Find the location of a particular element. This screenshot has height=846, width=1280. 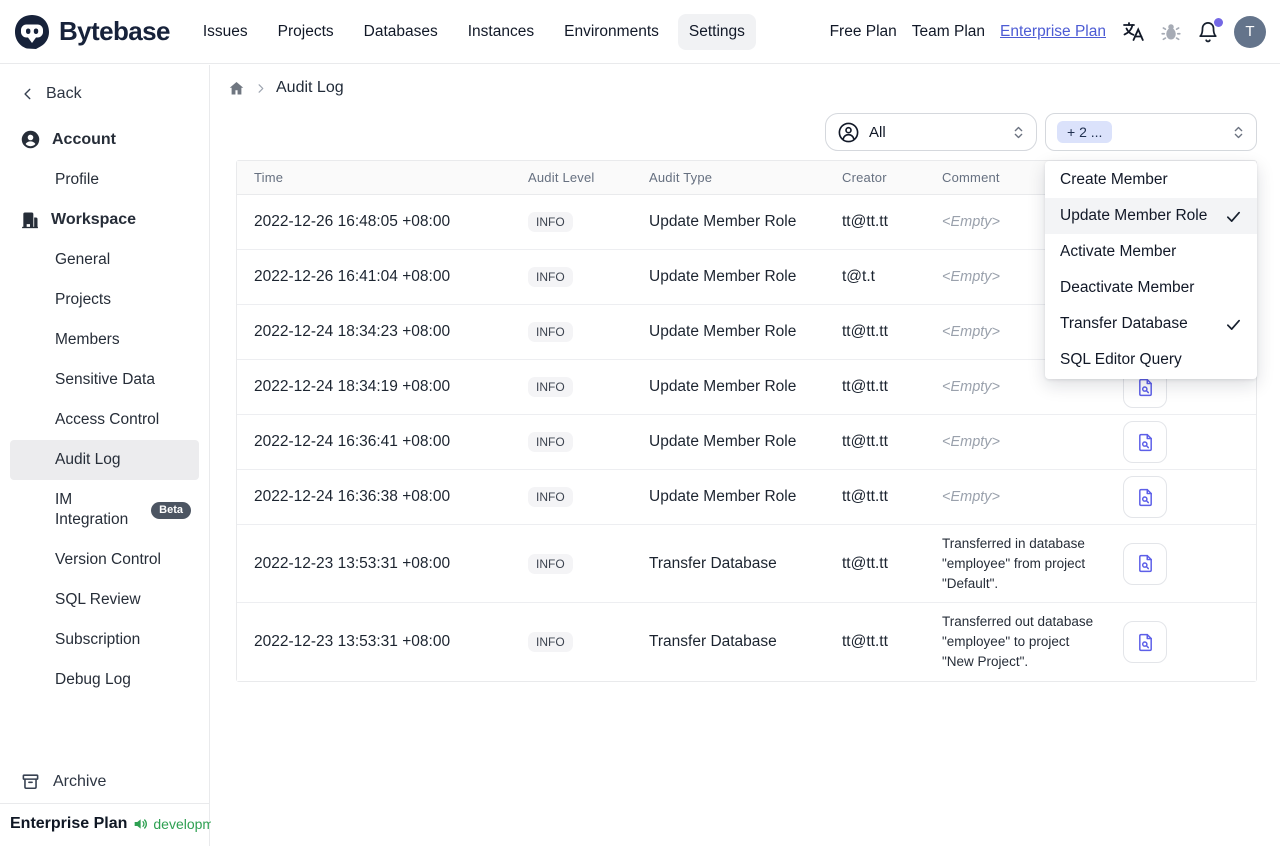

sidebar-item-label: IM Integration is located at coordinates (92, 509).